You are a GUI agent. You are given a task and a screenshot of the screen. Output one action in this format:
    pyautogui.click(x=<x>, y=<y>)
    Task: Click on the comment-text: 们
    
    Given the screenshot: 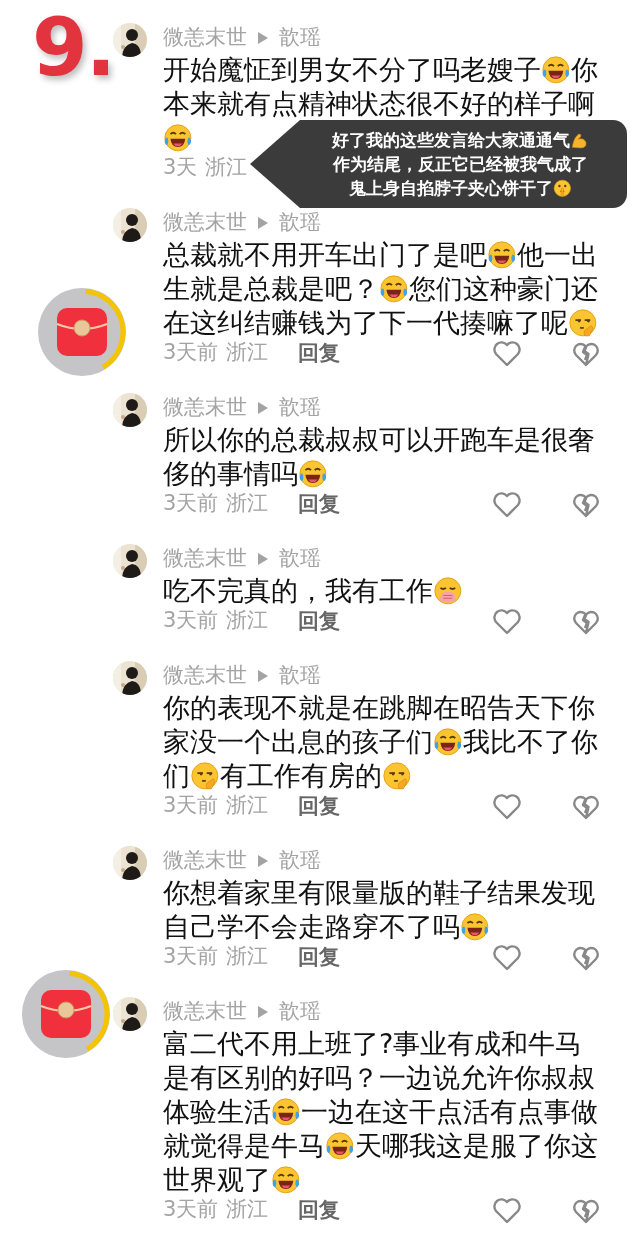 What is the action you would take?
    pyautogui.click(x=176, y=775)
    